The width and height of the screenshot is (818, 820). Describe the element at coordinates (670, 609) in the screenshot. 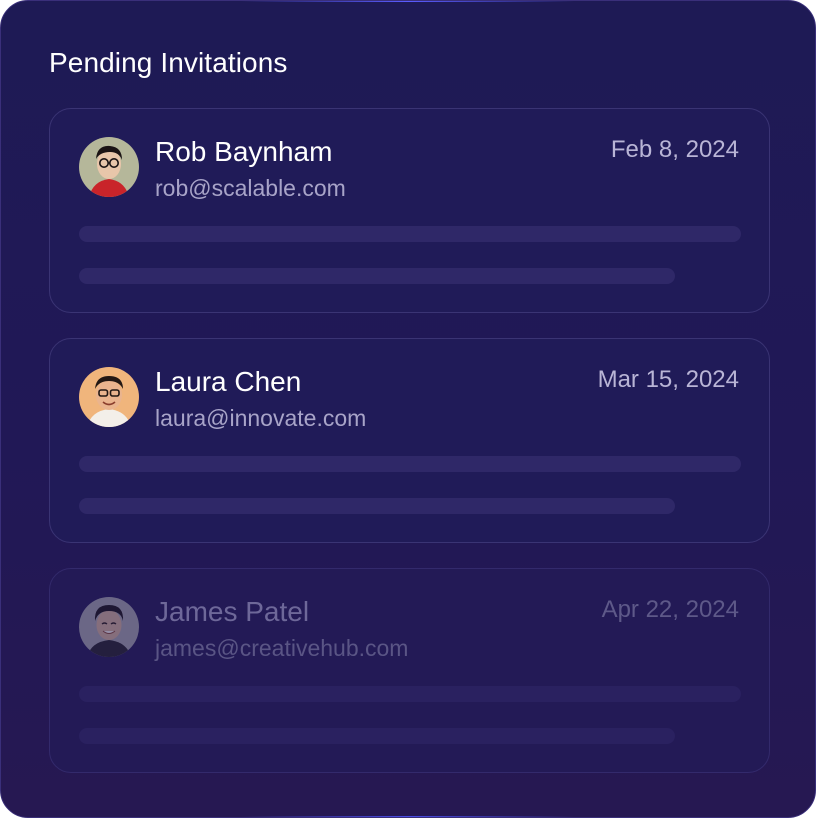

I see `invitation-date: Apr 22, 2024` at that location.